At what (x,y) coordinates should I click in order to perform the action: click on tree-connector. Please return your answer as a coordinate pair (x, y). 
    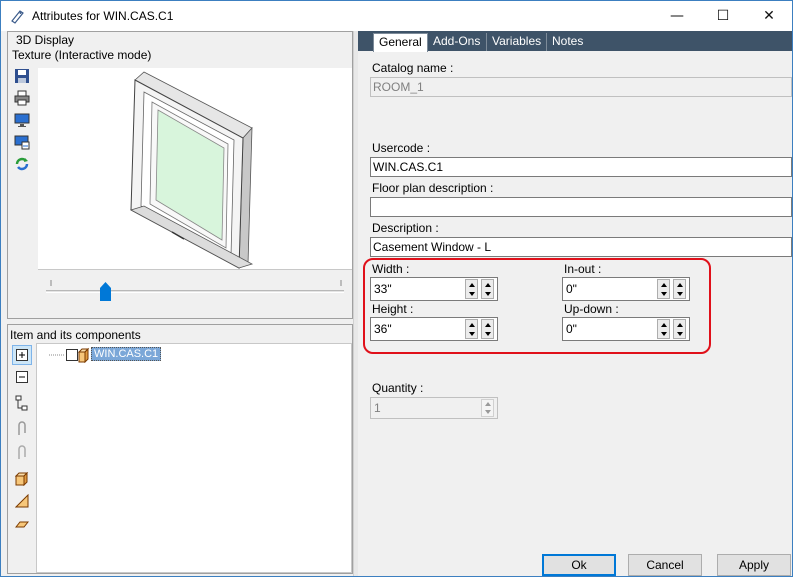
    Looking at the image, I should click on (69, 355).